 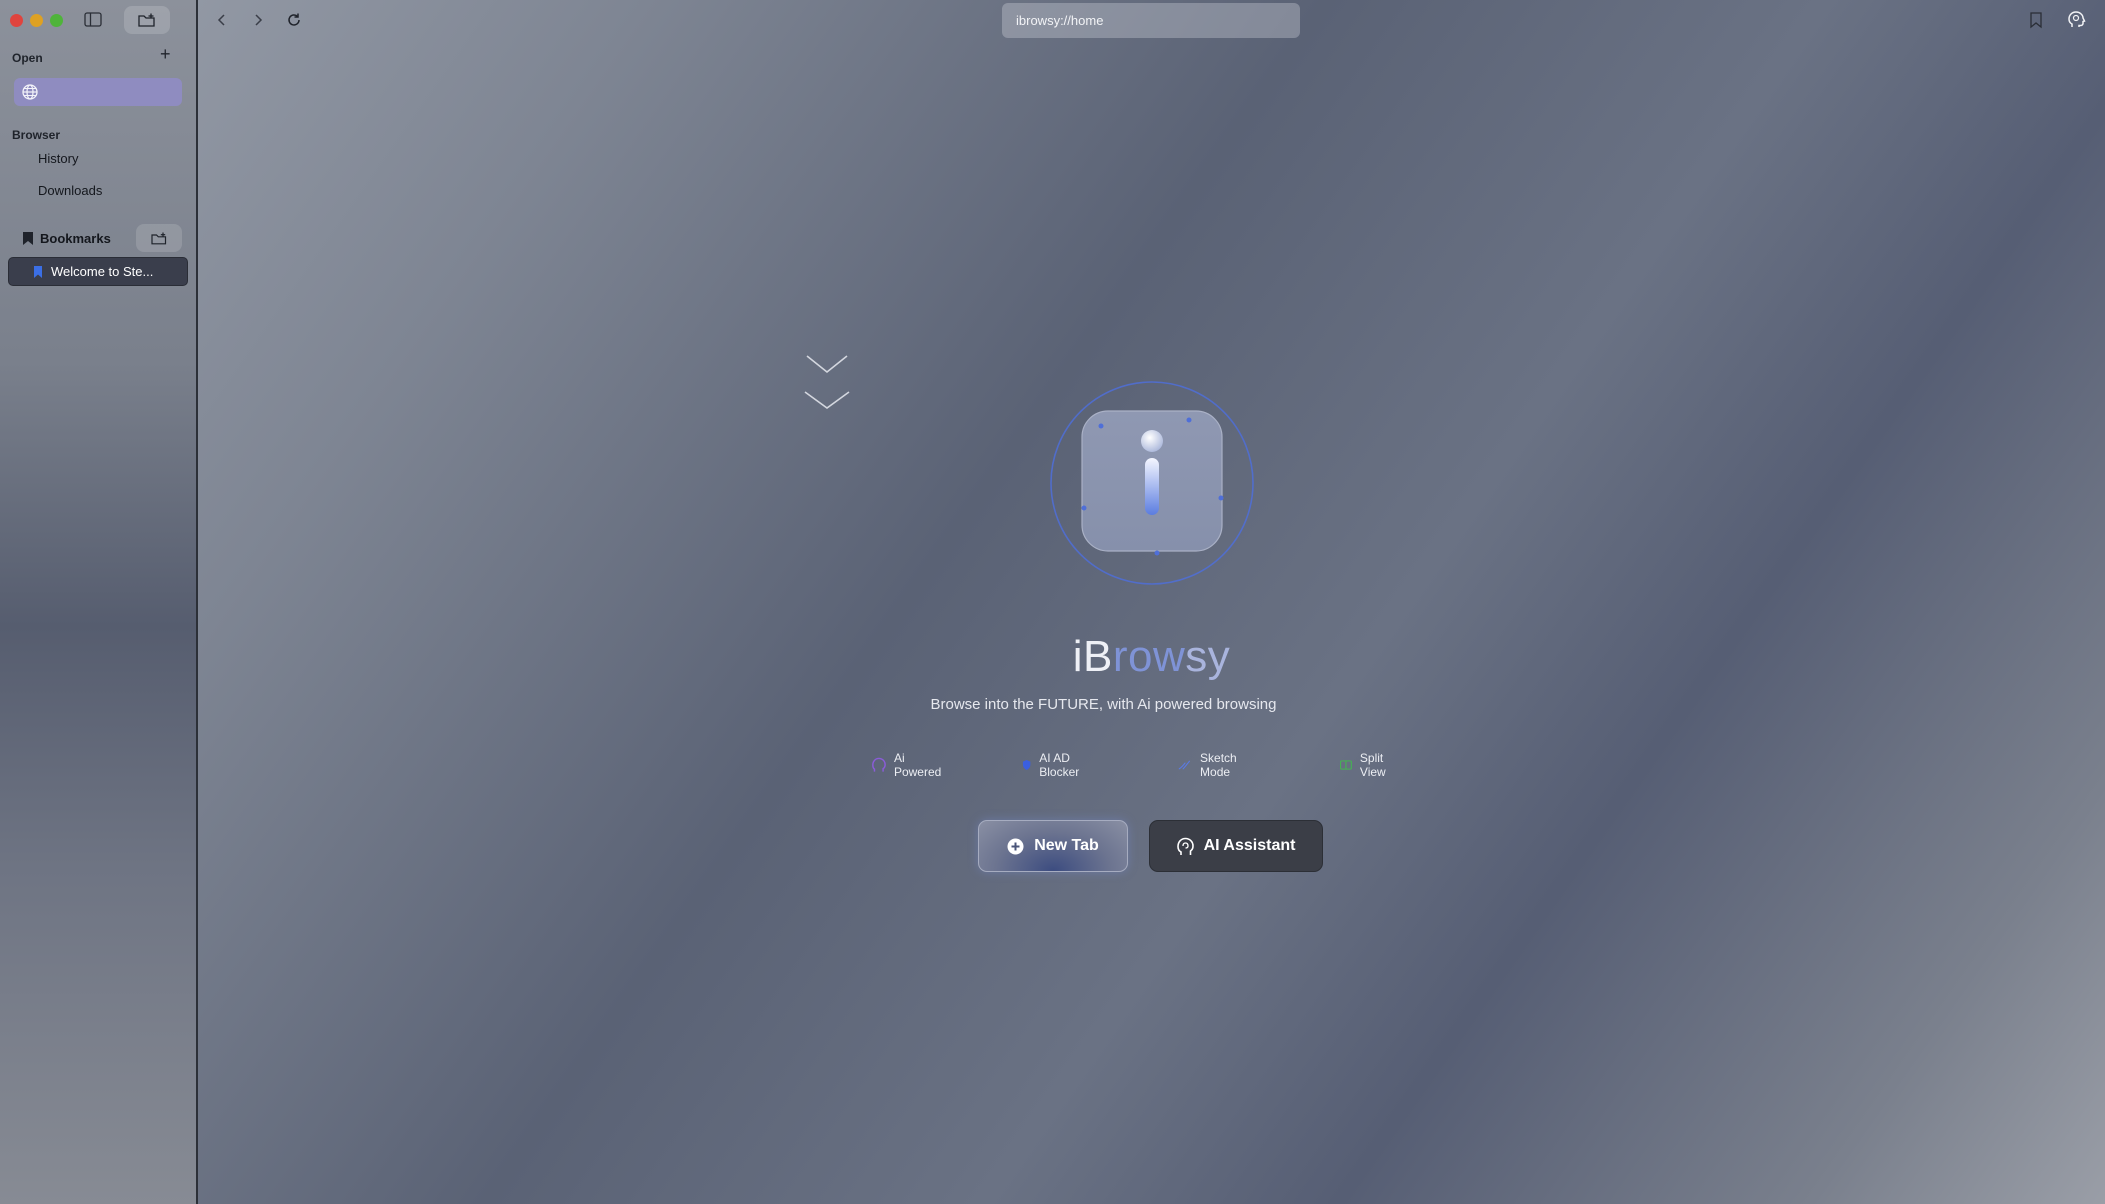 I want to click on app-title-part-1: iB, so click(x=1092, y=656).